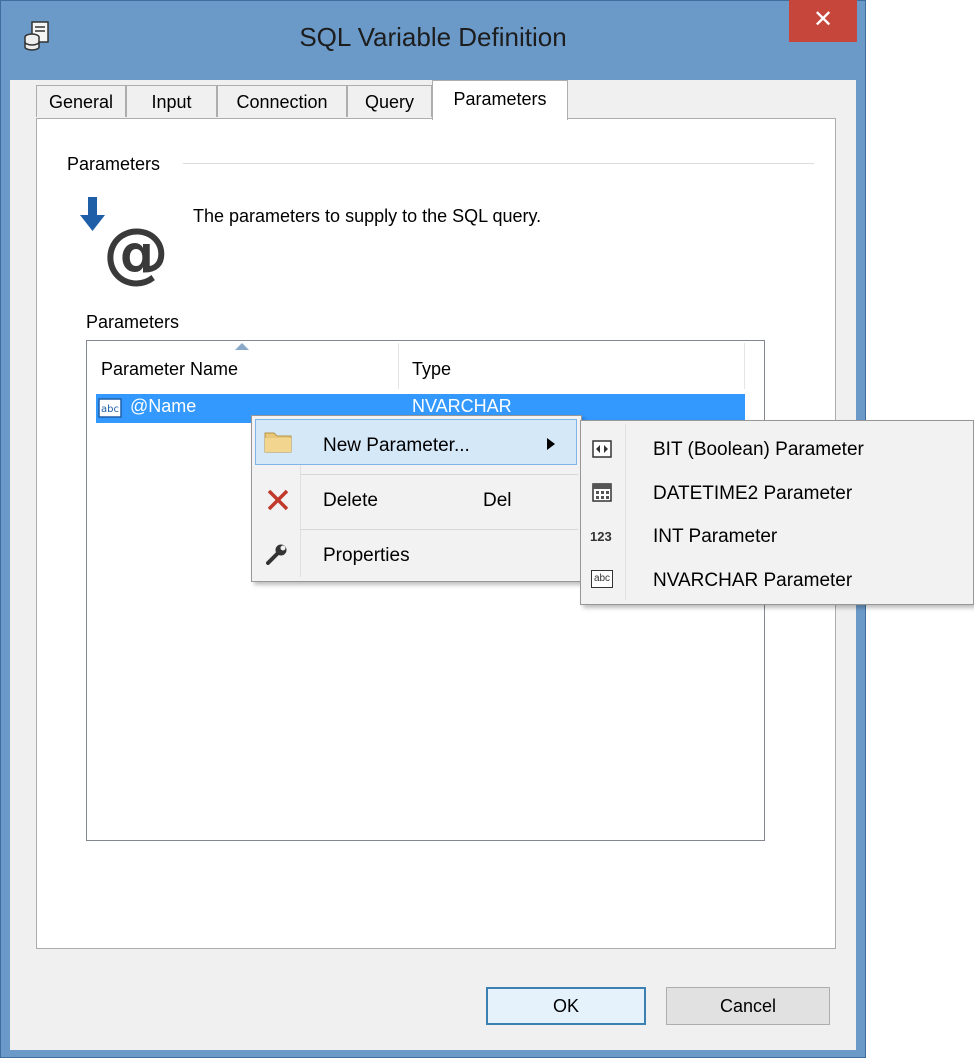 The image size is (974, 1061). I want to click on svg-text: abc, so click(110, 409).